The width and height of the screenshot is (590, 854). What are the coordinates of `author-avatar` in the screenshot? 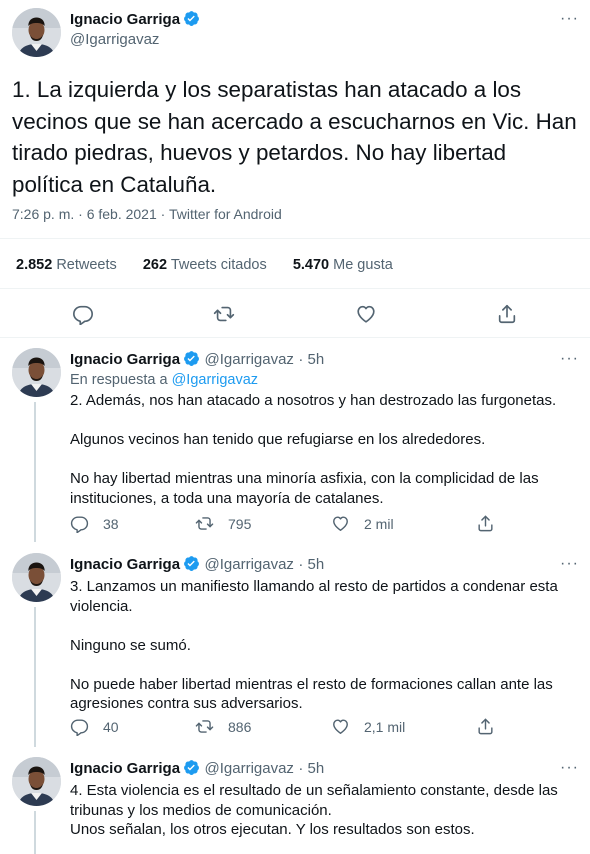 It's located at (36, 32).